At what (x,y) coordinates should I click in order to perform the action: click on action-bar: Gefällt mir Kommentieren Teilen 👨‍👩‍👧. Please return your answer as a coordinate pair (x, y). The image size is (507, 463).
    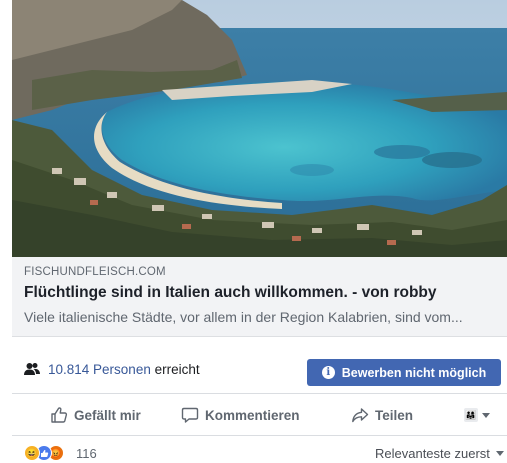
    Looking at the image, I should click on (259, 415).